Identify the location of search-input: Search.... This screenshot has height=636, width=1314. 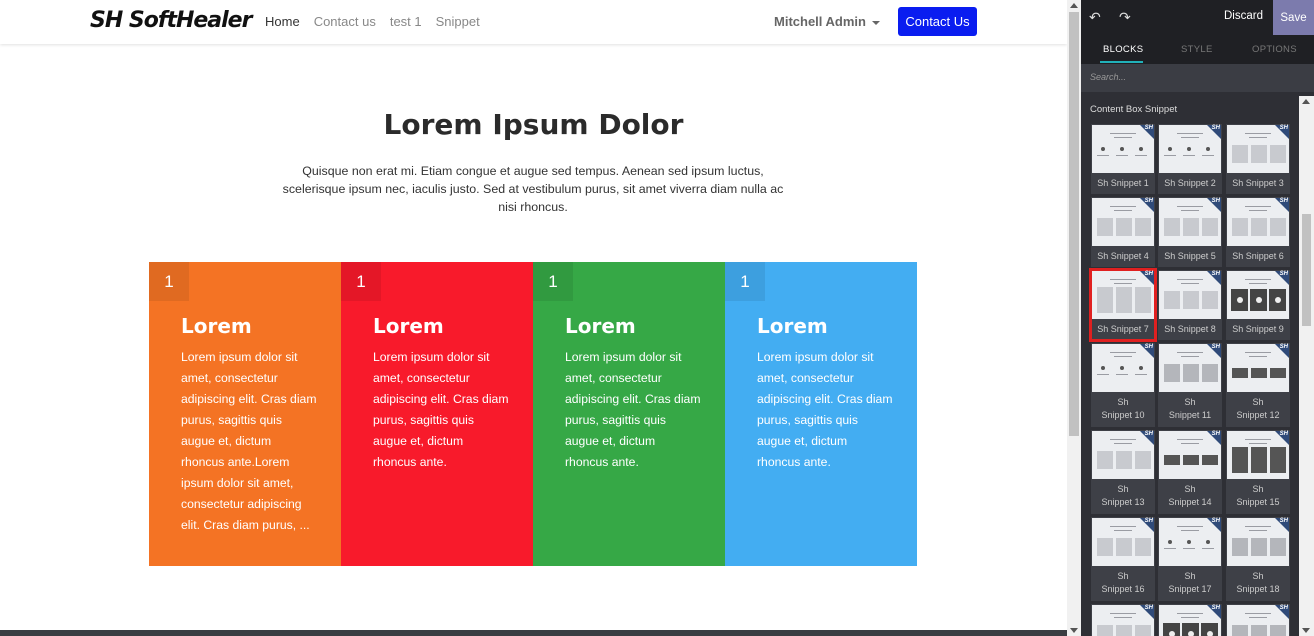
(1108, 77).